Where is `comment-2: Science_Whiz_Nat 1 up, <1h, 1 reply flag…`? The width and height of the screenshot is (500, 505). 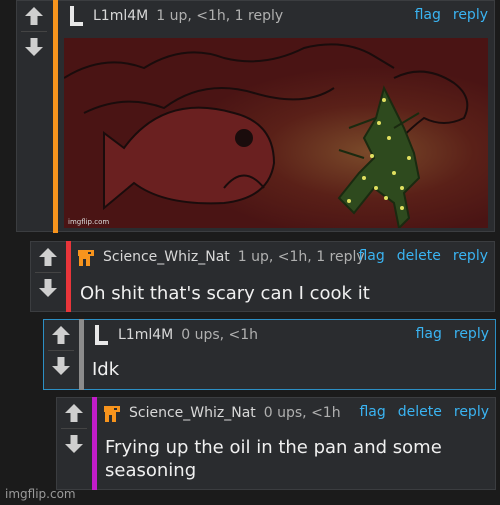
comment-2: Science_Whiz_Nat 1 up, <1h, 1 reply flag… is located at coordinates (262, 276).